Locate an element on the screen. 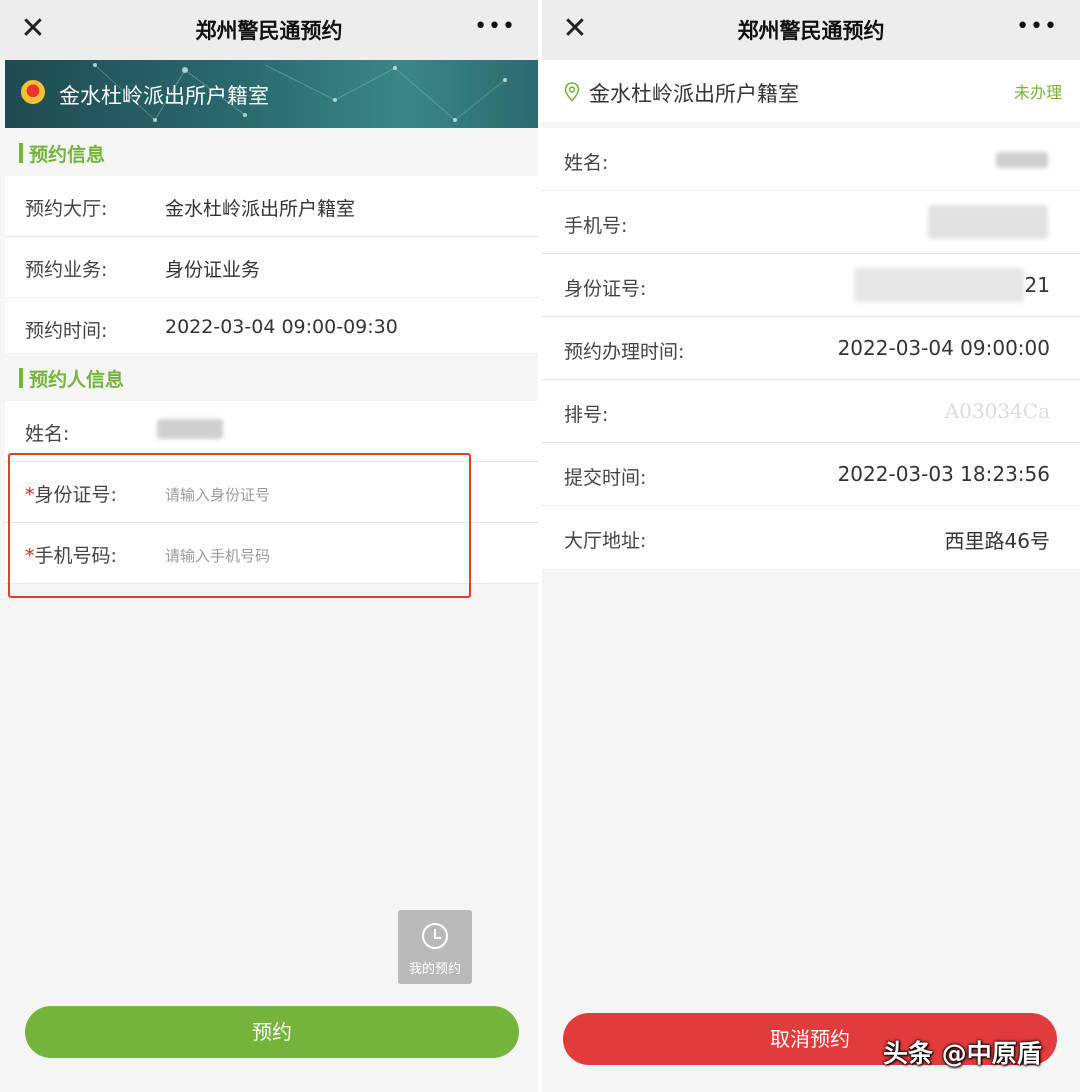 This screenshot has height=1092, width=1080. my-reservations-label: 我的预约 is located at coordinates (434, 969).